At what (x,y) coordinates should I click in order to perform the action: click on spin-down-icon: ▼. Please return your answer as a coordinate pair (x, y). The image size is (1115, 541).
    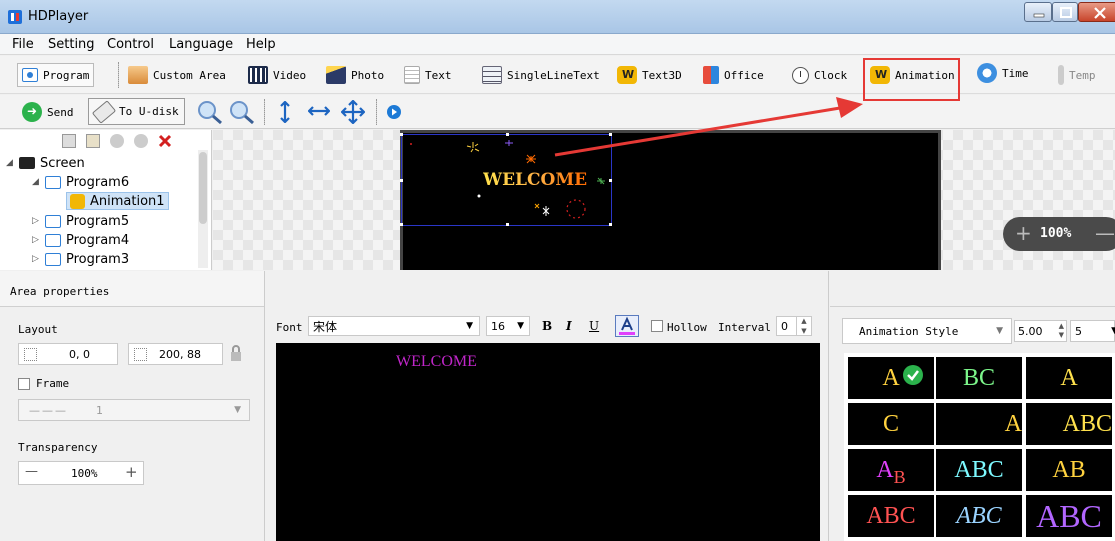
    Looking at the image, I should click on (803, 331).